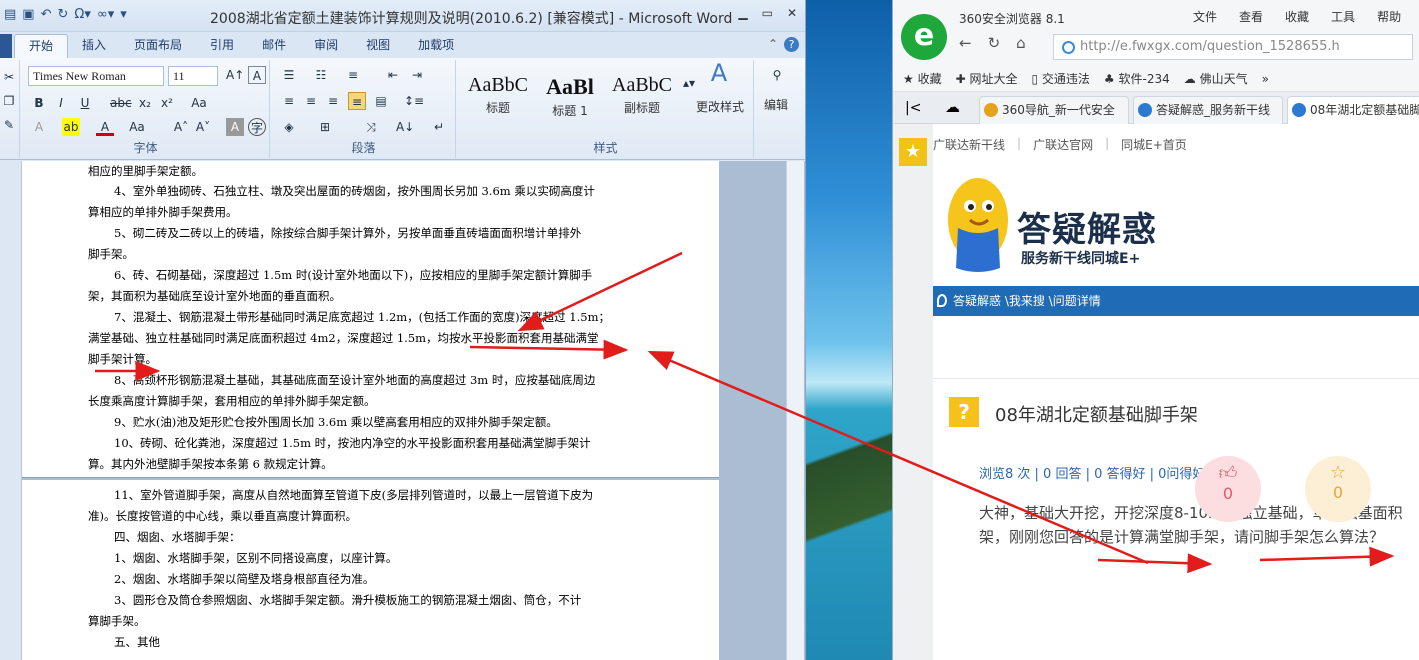  I want to click on grow-font-icon: A↑, so click(235, 75).